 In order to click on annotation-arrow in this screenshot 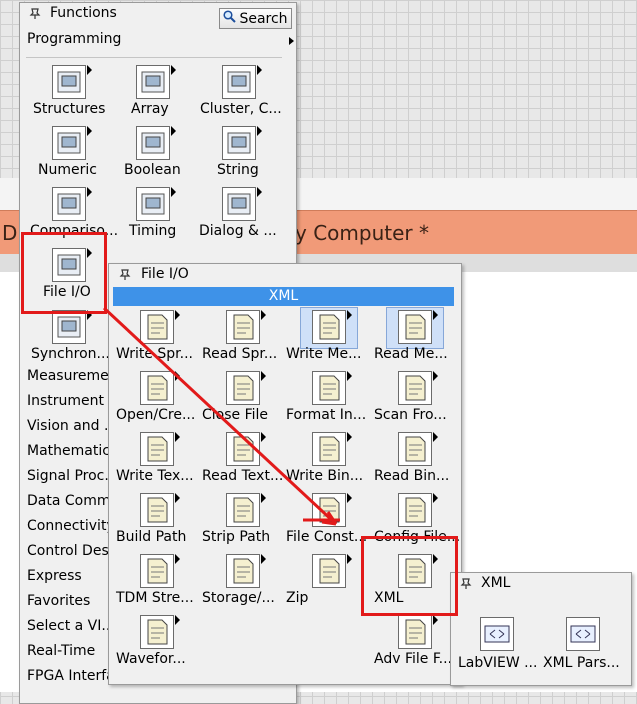, I will do `click(221, 416)`.